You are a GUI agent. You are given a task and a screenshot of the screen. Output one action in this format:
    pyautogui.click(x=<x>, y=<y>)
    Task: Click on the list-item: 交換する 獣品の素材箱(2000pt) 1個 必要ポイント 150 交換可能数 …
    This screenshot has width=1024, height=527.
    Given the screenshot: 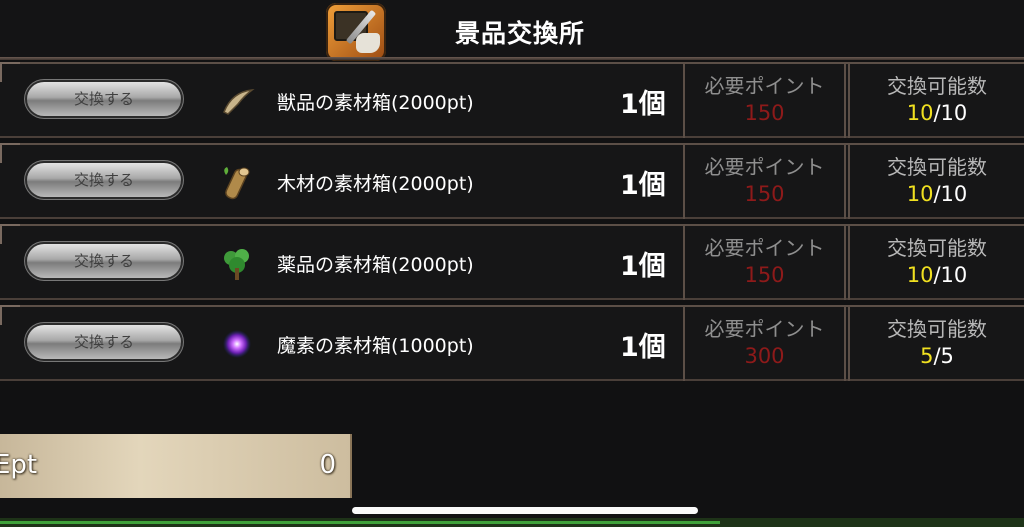 What is the action you would take?
    pyautogui.click(x=512, y=100)
    